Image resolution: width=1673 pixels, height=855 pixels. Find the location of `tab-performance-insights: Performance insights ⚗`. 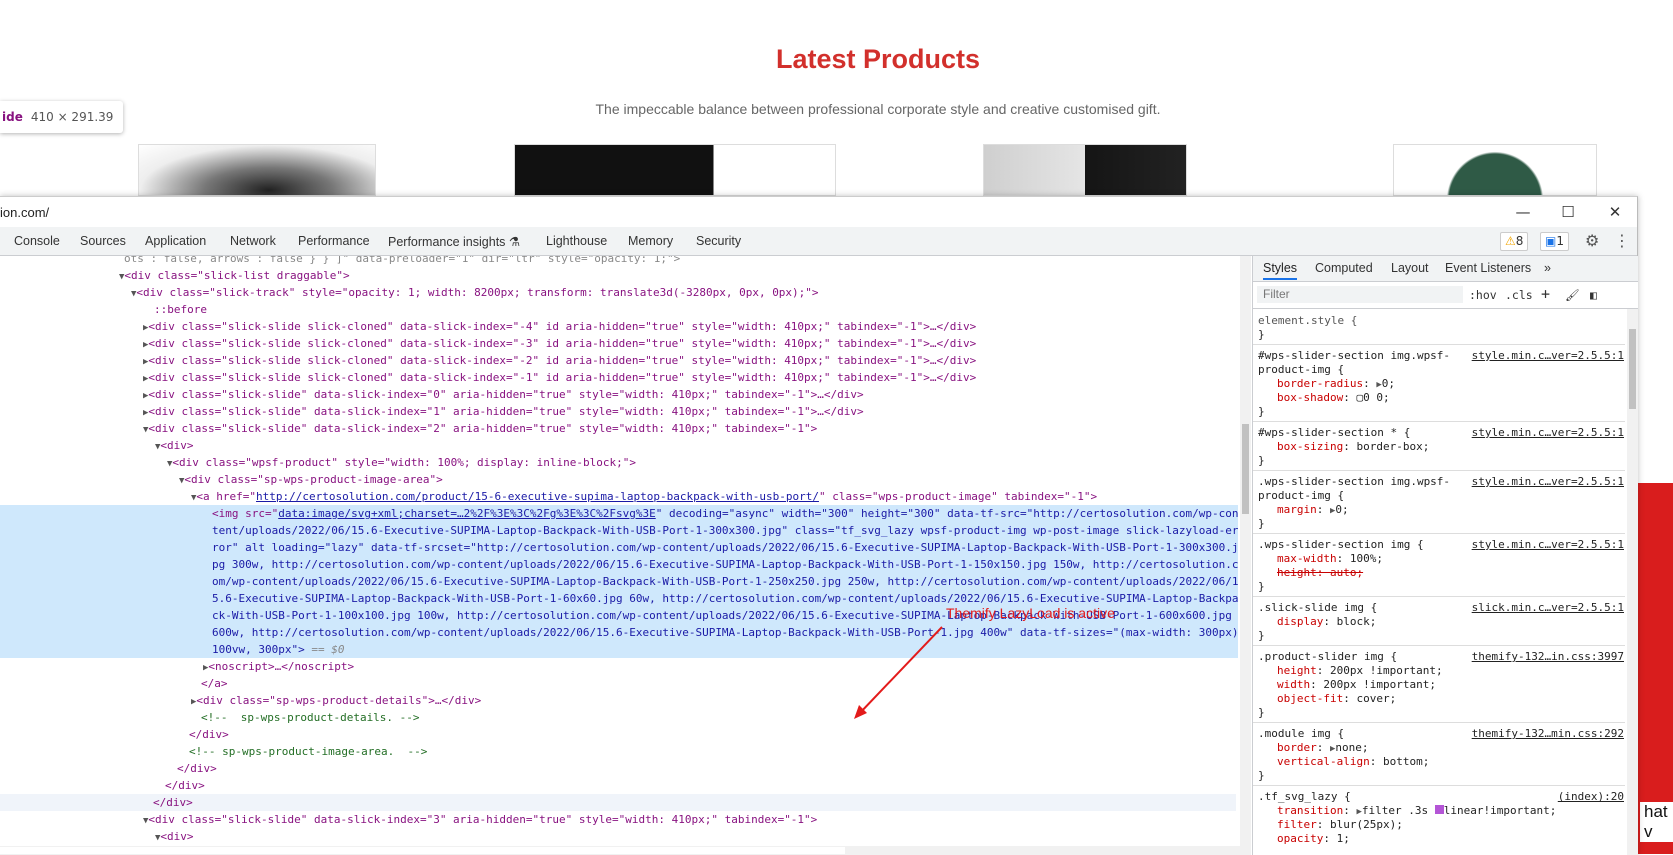

tab-performance-insights: Performance insights ⚗ is located at coordinates (454, 241).